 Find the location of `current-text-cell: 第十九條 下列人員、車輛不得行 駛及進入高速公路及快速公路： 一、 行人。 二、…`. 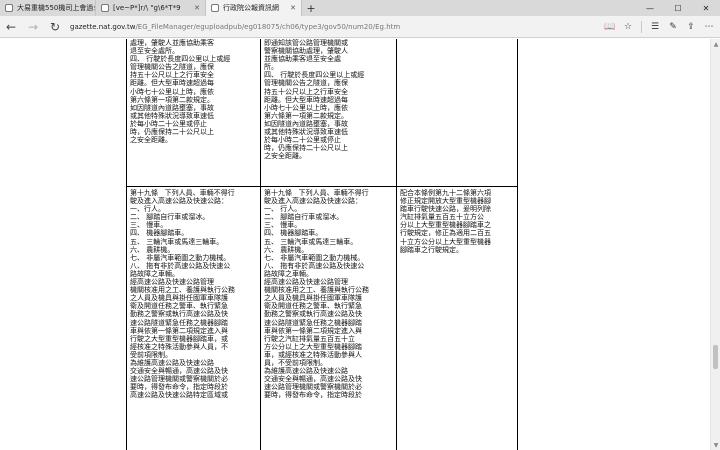

current-text-cell: 第十九條 下列人員、車輛不得行 駛及進入高速公路及快速公路： 一、 行人。 二、… is located at coordinates (316, 294).